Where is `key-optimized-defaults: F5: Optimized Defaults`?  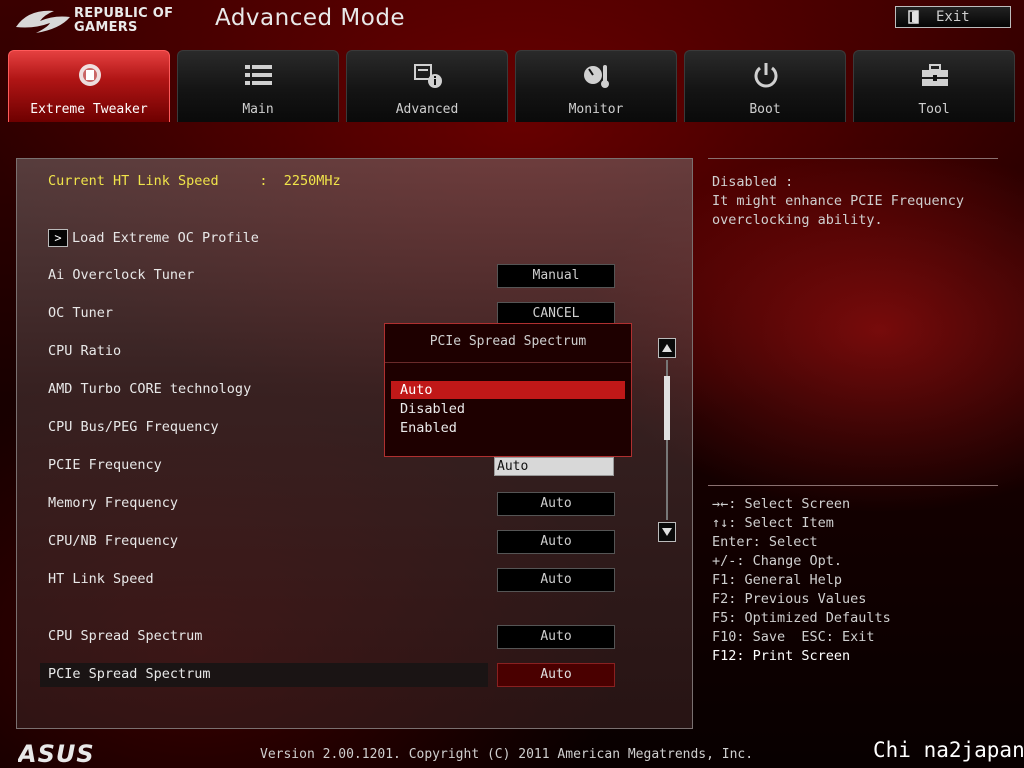
key-optimized-defaults: F5: Optimized Defaults is located at coordinates (801, 618).